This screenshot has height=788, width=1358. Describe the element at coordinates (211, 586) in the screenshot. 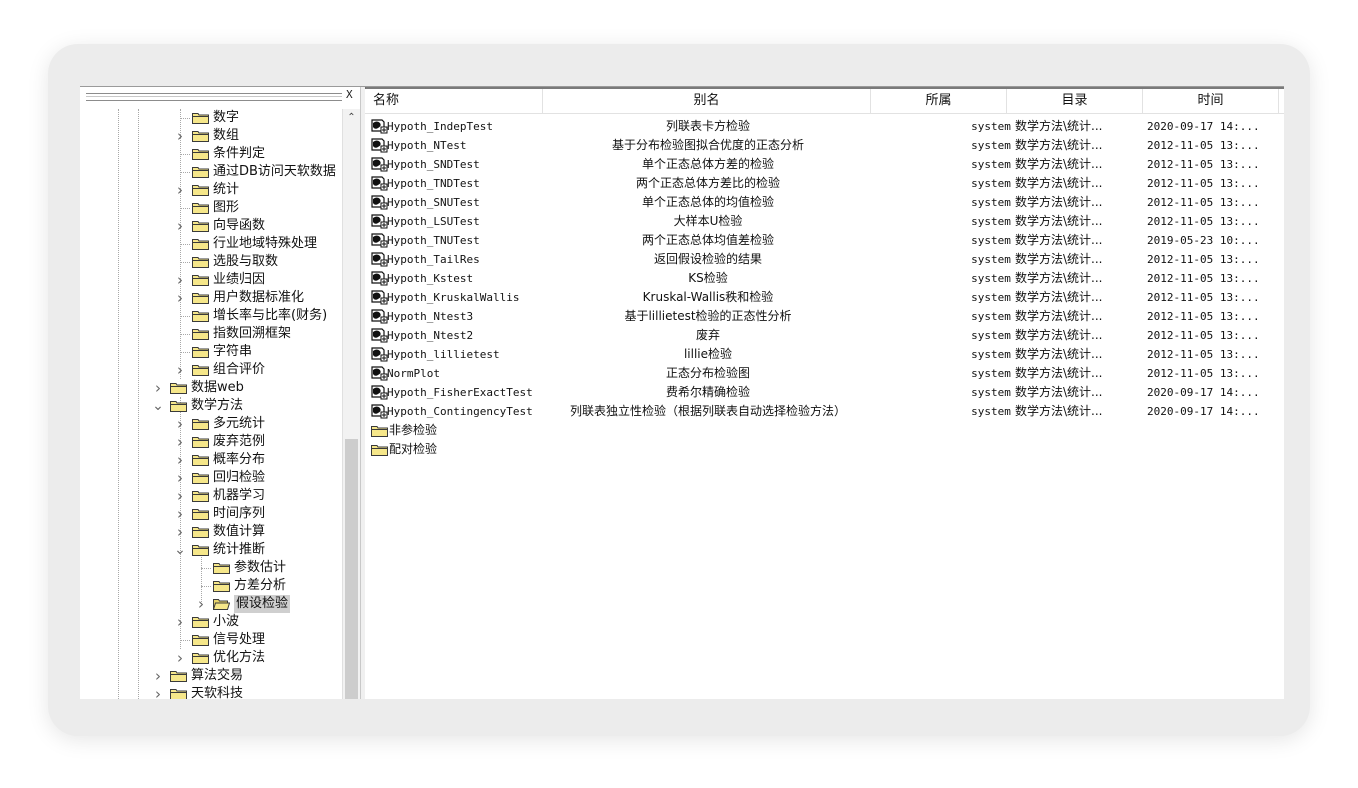

I see `tree-item: 方差分析` at that location.